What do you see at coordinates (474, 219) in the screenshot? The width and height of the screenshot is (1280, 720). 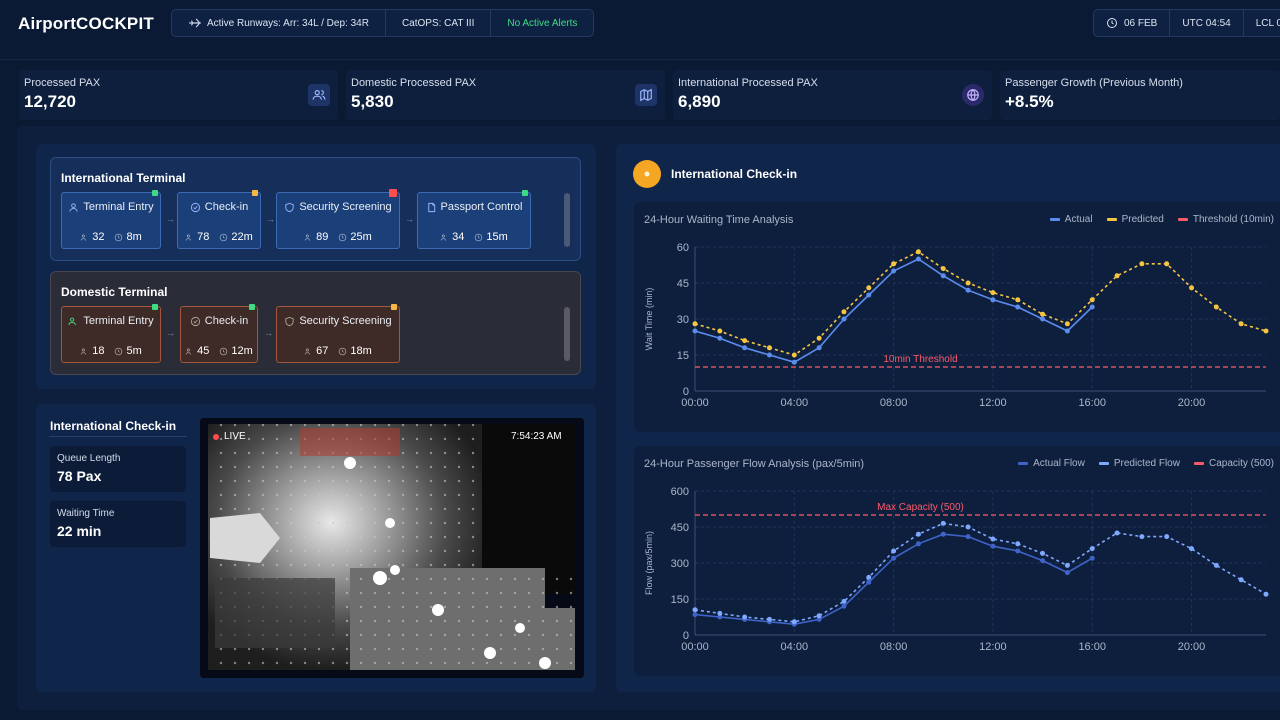 I see `stage-passport-control: Passport Control 34 15m` at bounding box center [474, 219].